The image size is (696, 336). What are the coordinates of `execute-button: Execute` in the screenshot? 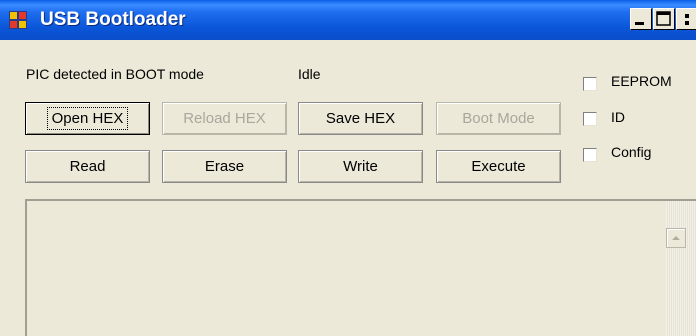 It's located at (498, 166).